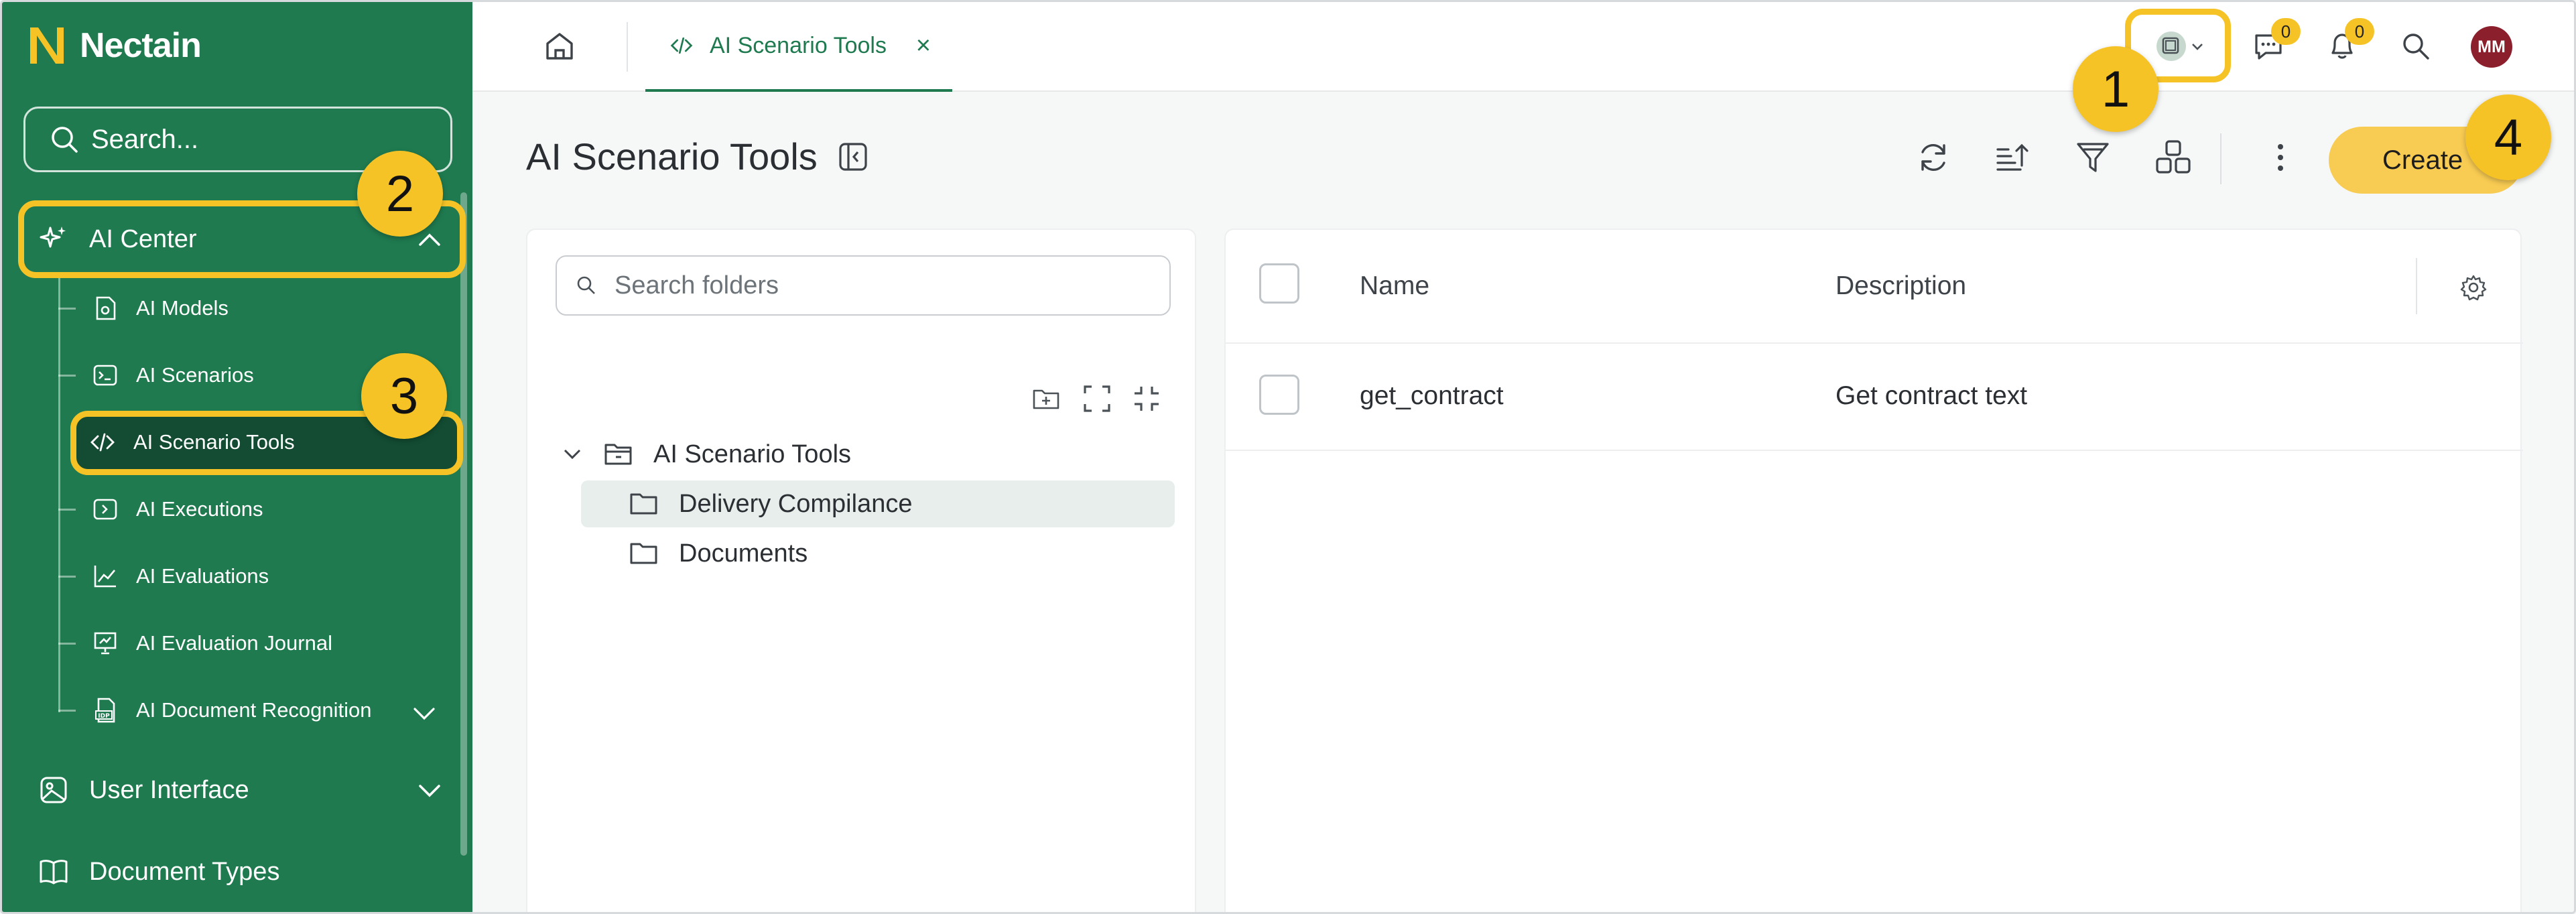 This screenshot has width=2576, height=914. I want to click on layout-button, so click(2173, 157).